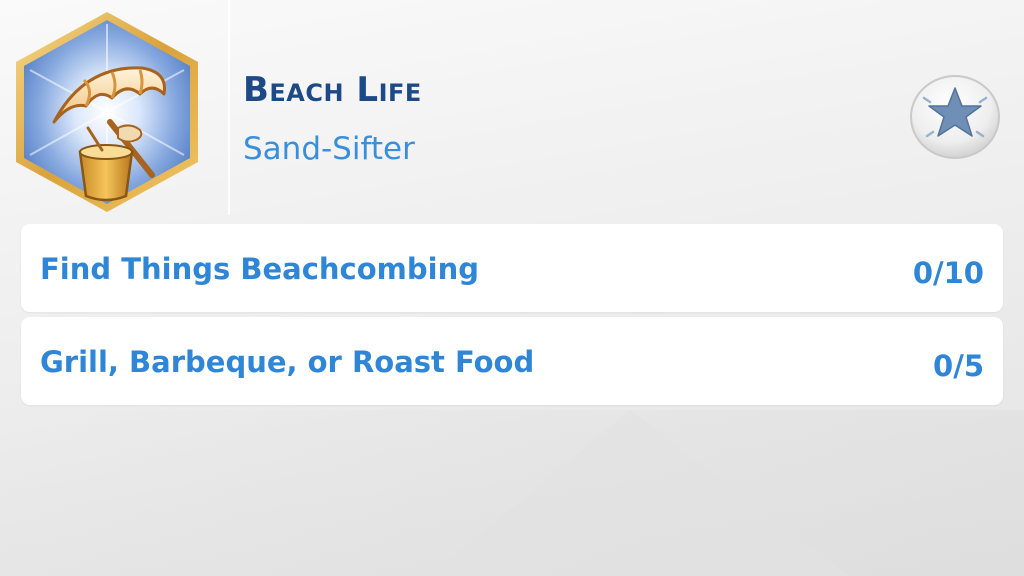 This screenshot has width=1024, height=576. What do you see at coordinates (329, 149) in the screenshot?
I see `milestone-name: Sand-Sifter` at bounding box center [329, 149].